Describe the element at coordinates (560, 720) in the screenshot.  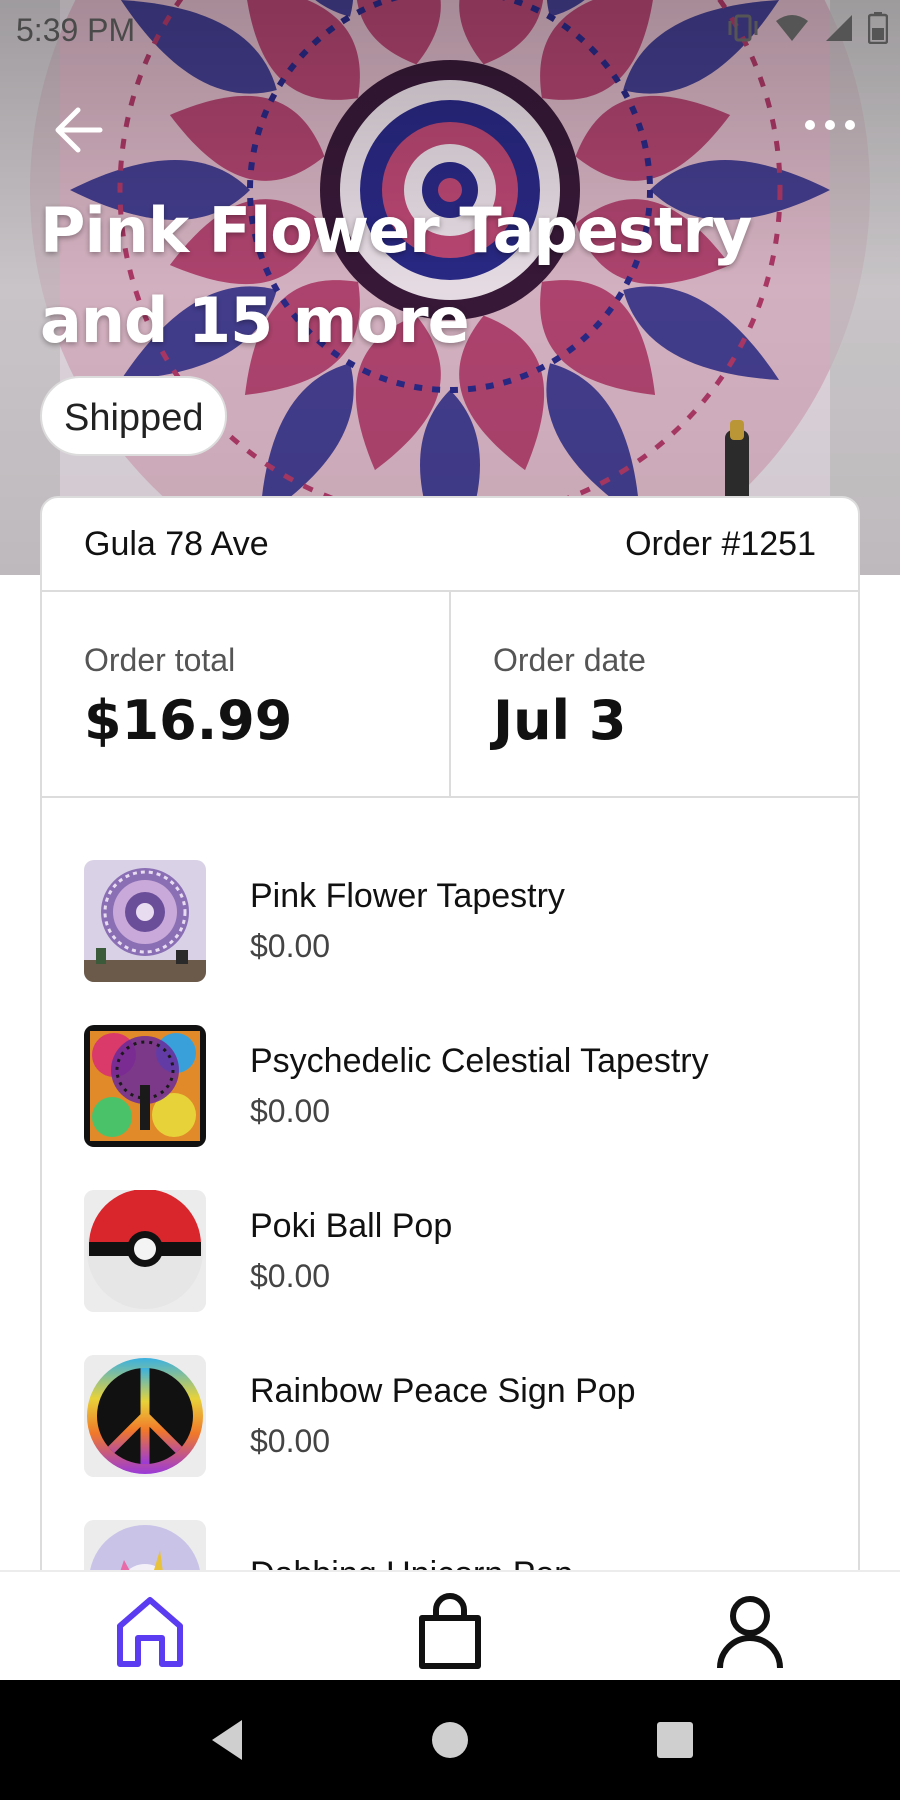
I see `order-date-value: Jul 3` at that location.